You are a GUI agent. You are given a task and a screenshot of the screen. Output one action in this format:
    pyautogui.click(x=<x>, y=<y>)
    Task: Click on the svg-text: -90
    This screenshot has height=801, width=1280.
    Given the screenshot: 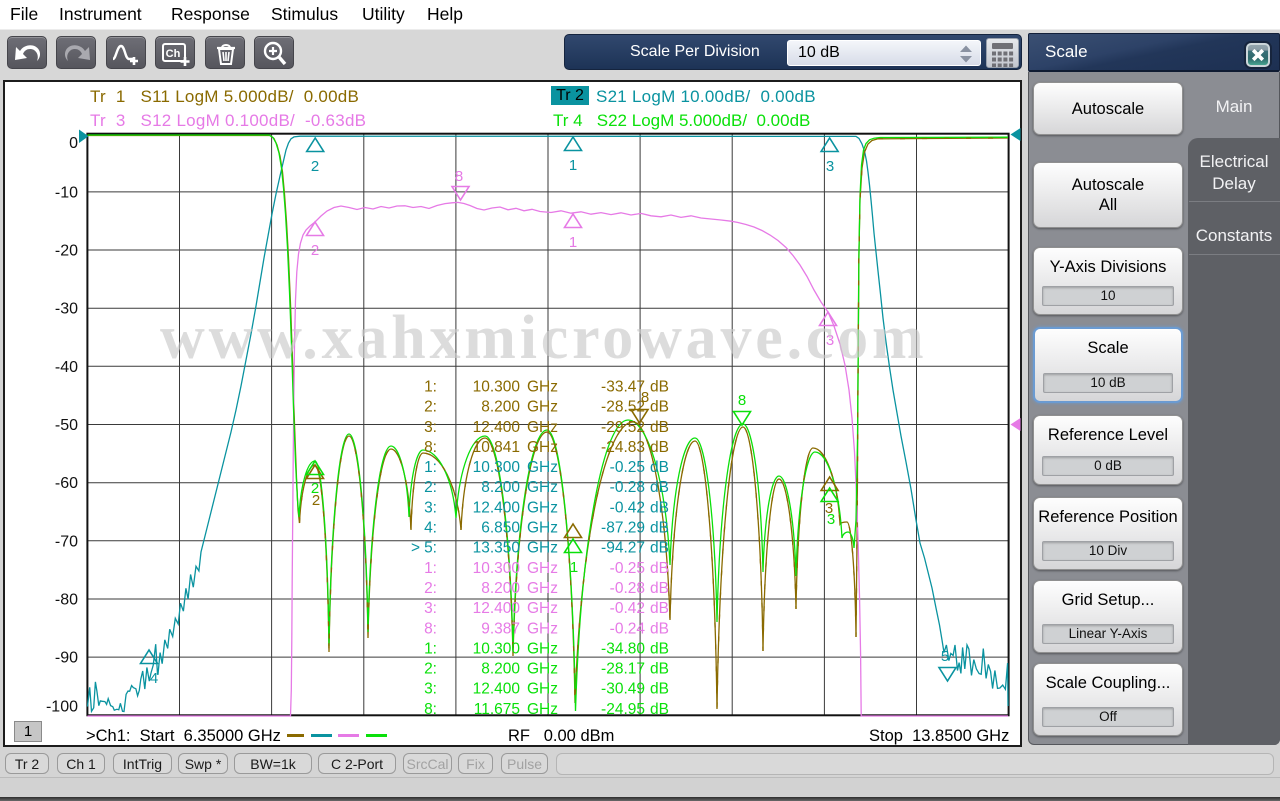 What is the action you would take?
    pyautogui.click(x=66, y=658)
    